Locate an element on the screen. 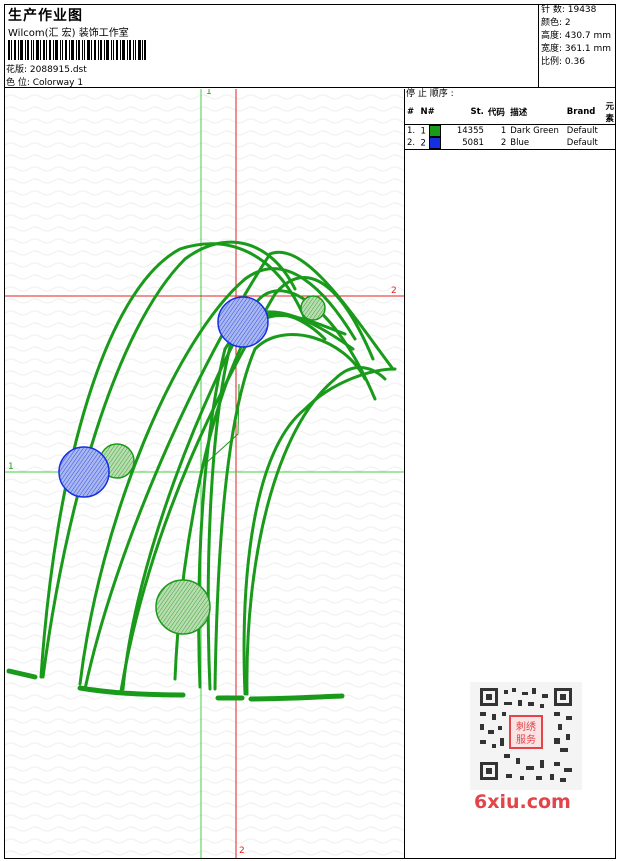 This screenshot has width=620, height=861. blue-ball-left is located at coordinates (84, 472).